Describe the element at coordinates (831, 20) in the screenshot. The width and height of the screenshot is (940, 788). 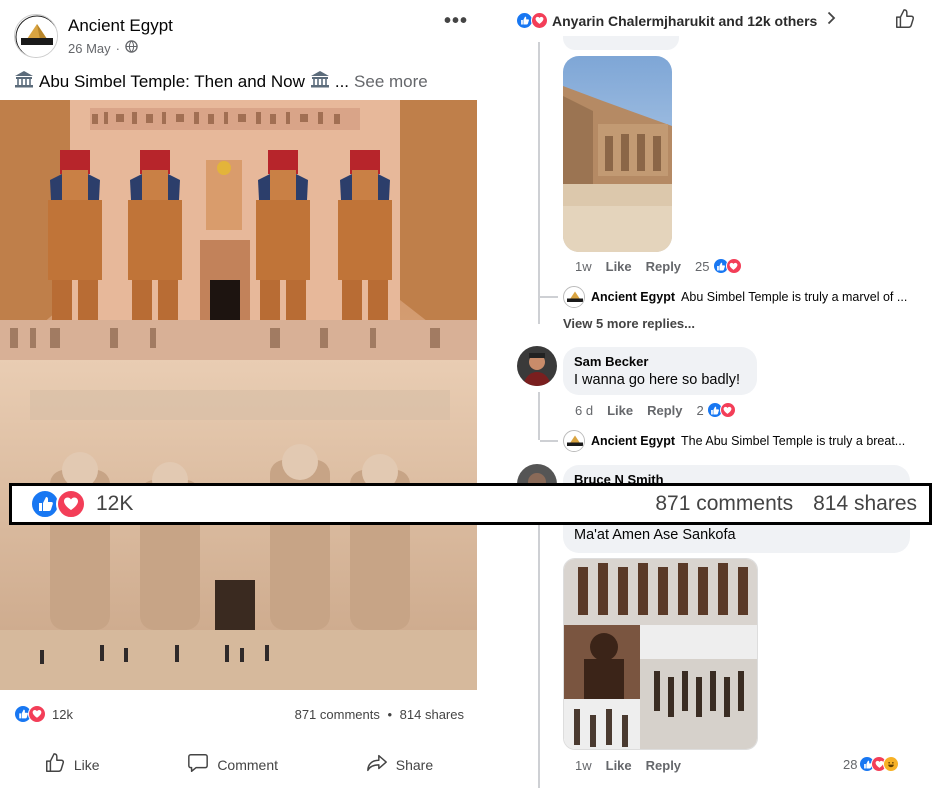
I see `chevron-right-icon` at that location.